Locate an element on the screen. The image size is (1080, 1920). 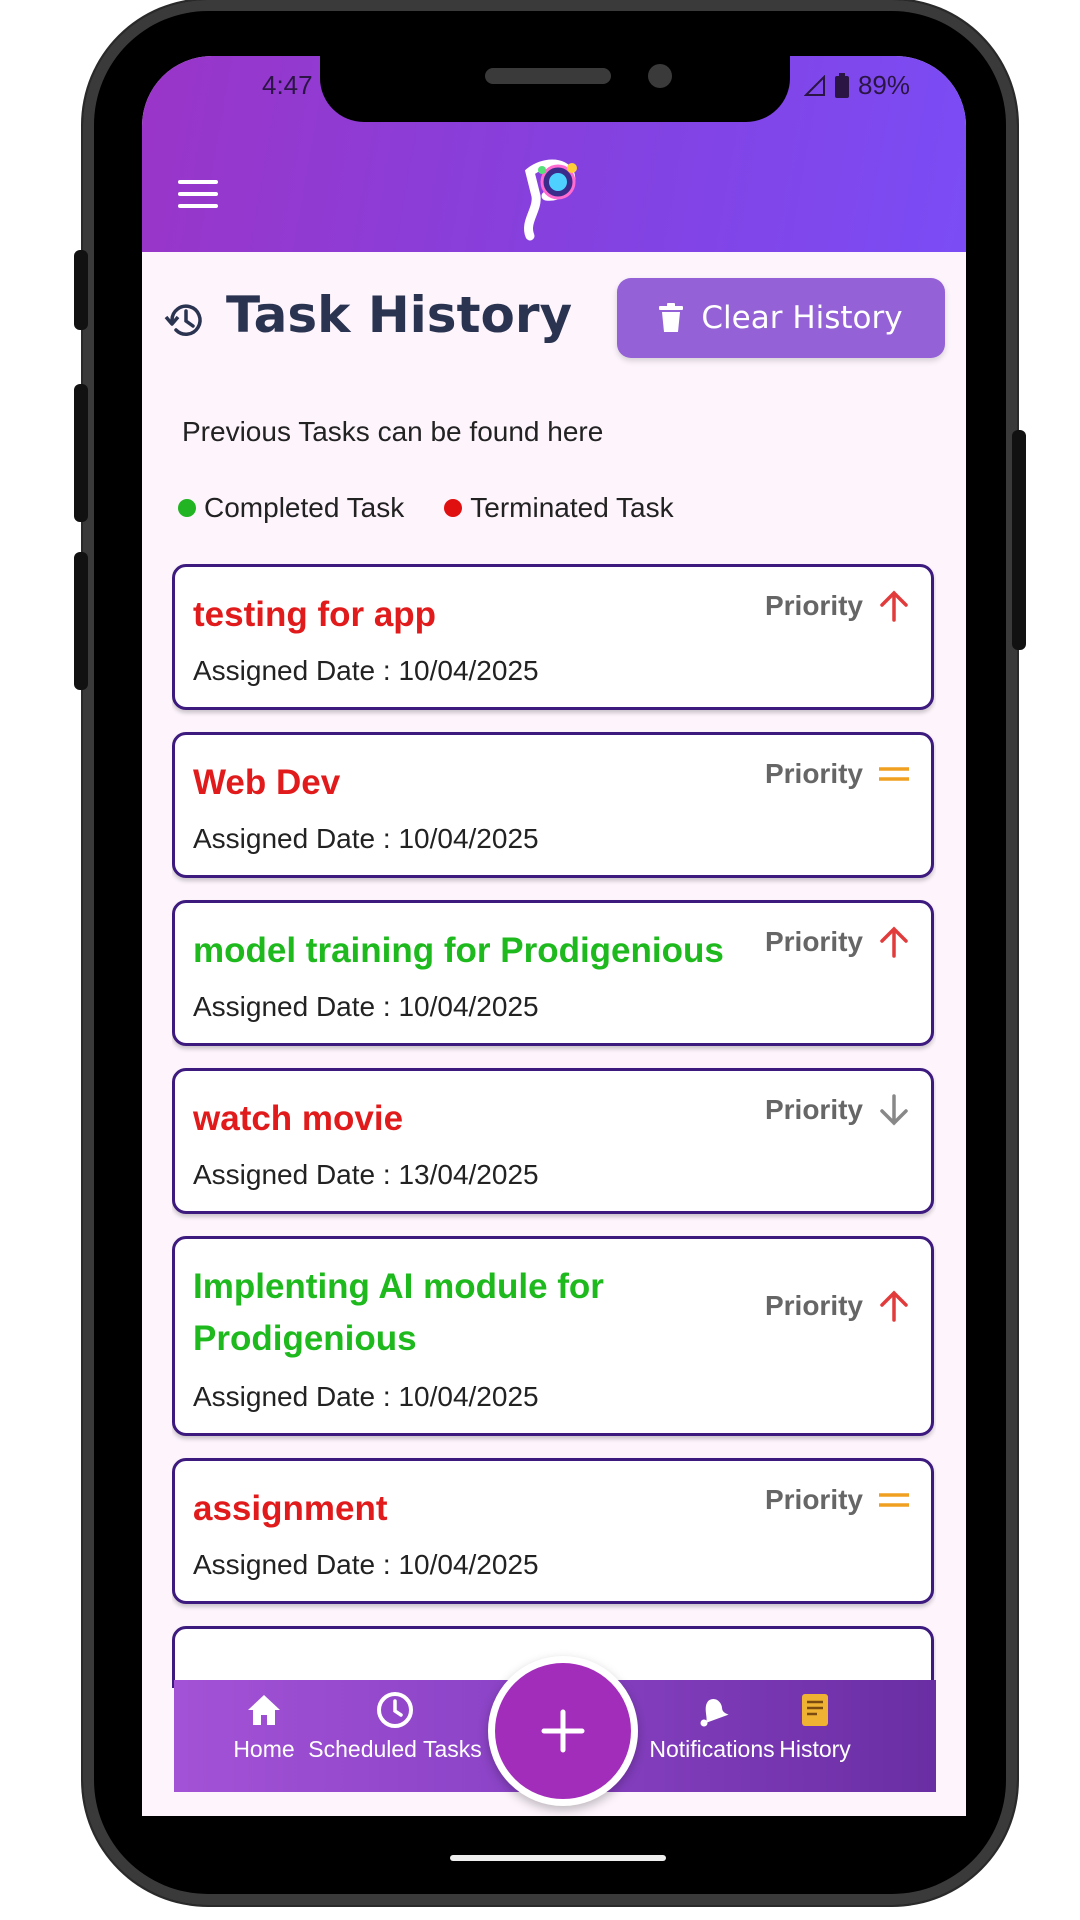
battery-icon is located at coordinates (841, 85).